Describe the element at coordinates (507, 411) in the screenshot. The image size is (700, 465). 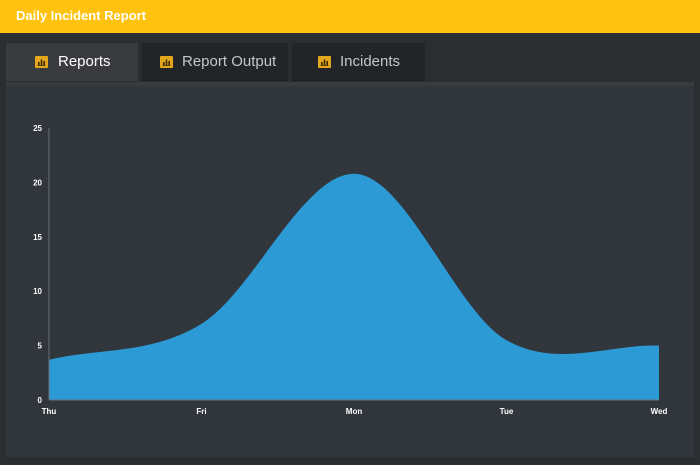
I see `x-tick-label: Tue` at that location.